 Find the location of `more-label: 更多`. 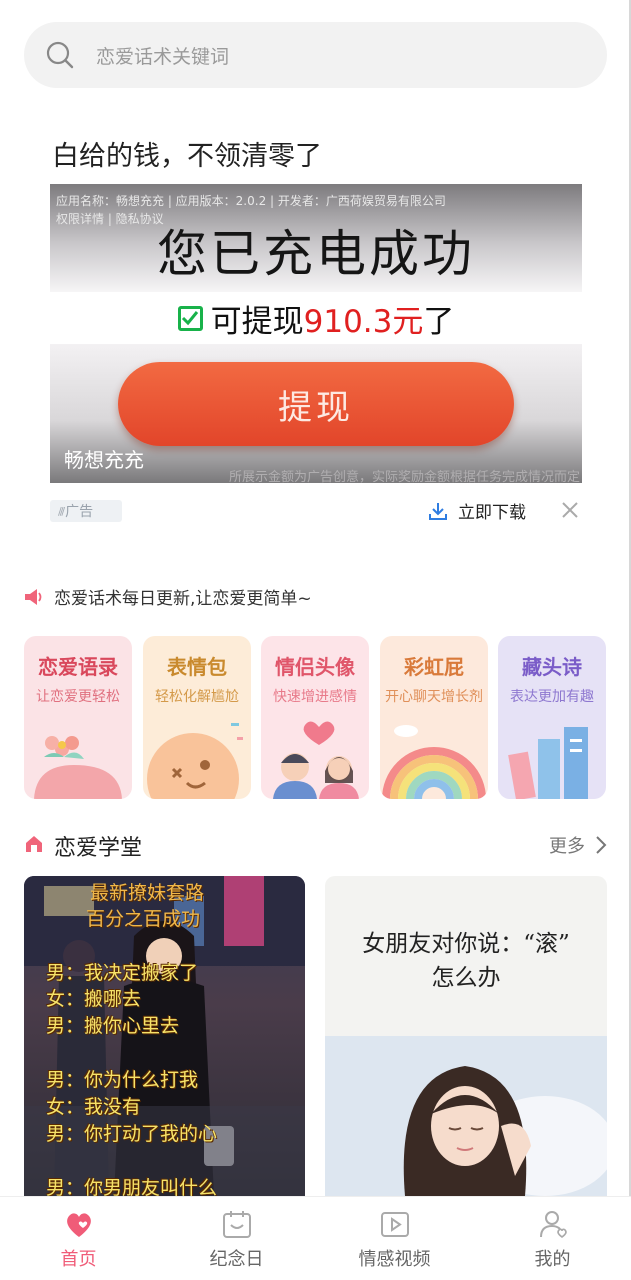

more-label: 更多 is located at coordinates (567, 845).